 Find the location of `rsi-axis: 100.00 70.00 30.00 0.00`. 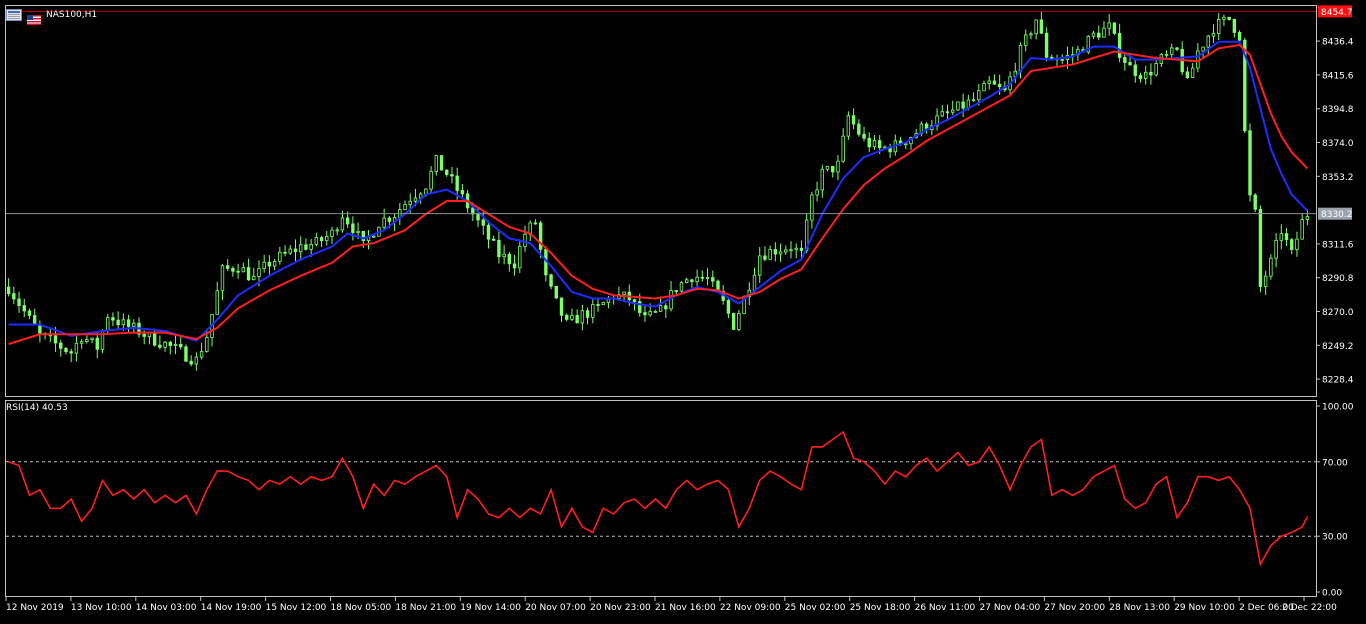

rsi-axis: 100.00 70.00 30.00 0.00 is located at coordinates (1335, 501).